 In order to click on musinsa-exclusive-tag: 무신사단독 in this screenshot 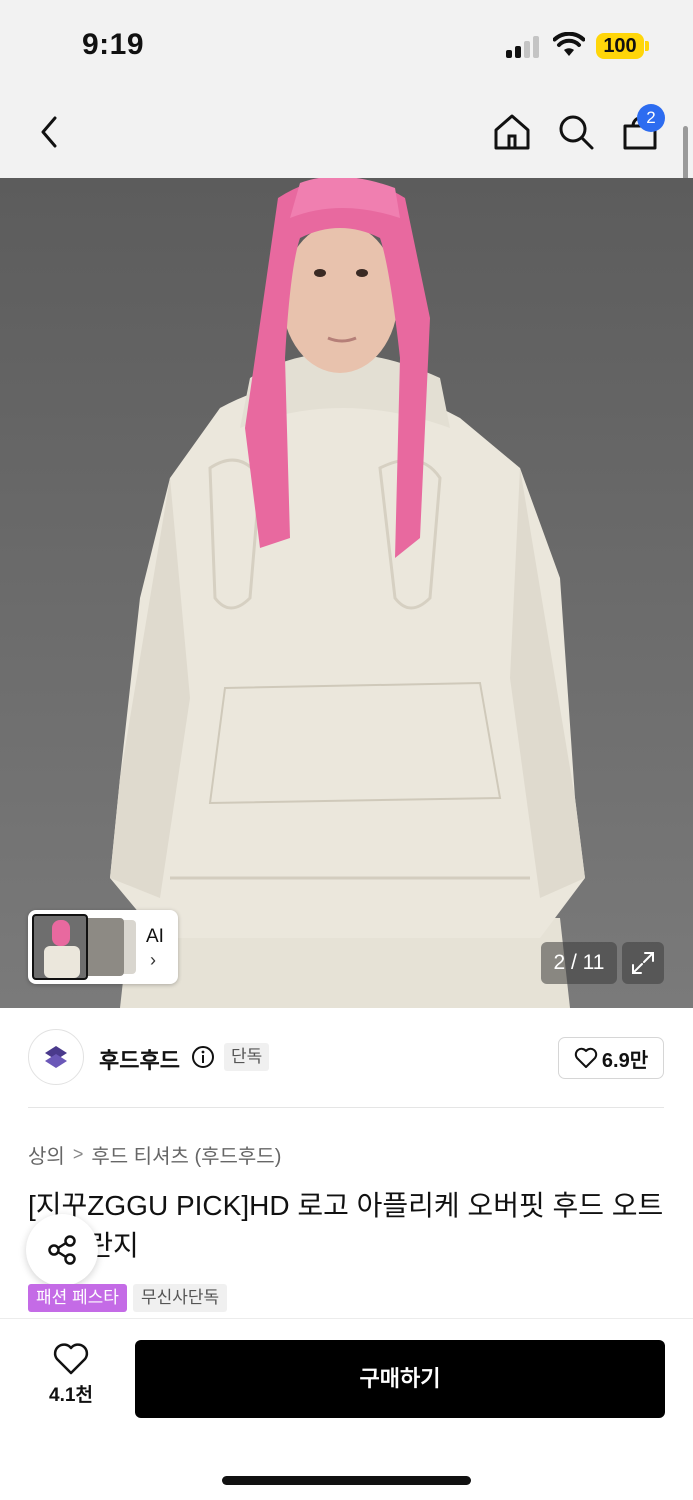, I will do `click(180, 1298)`.